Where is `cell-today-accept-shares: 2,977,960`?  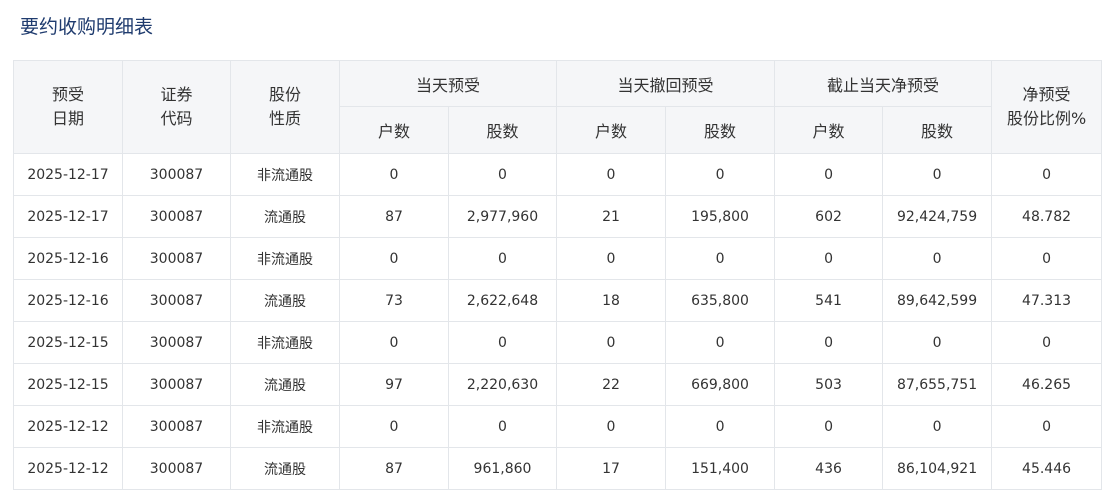 cell-today-accept-shares: 2,977,960 is located at coordinates (502, 216).